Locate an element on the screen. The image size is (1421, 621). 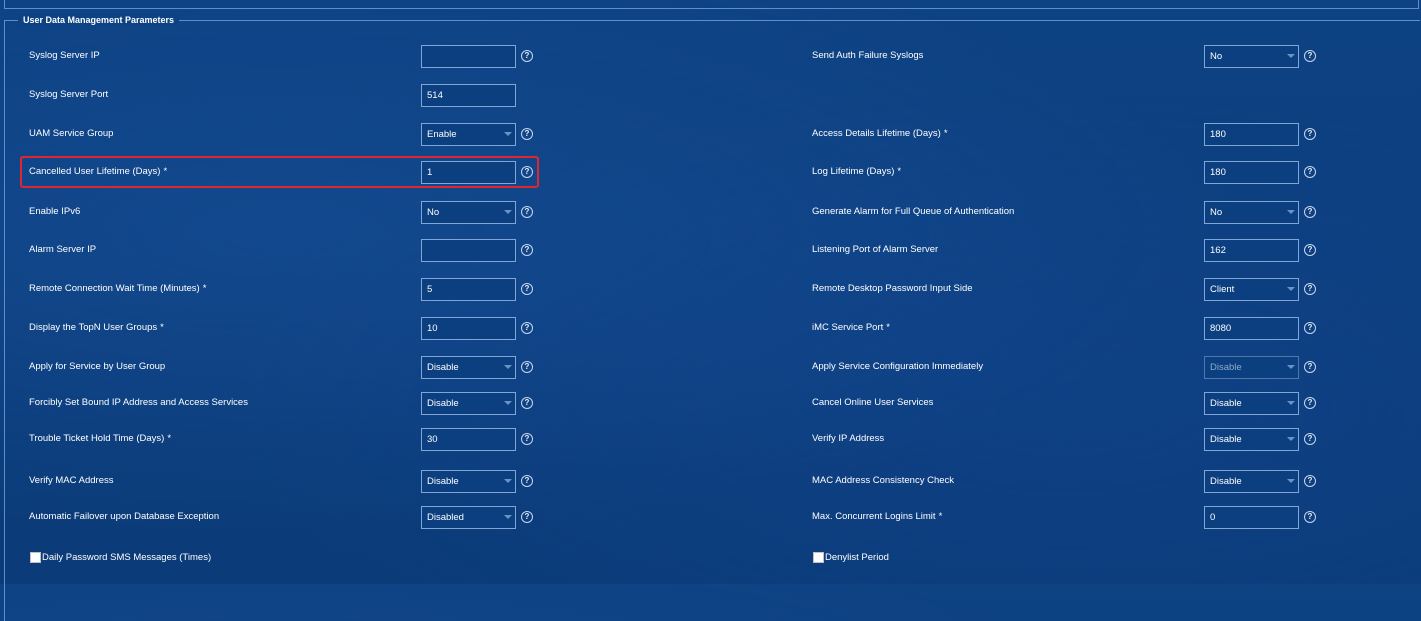
syslog-server-port-input: 514 is located at coordinates (468, 95).